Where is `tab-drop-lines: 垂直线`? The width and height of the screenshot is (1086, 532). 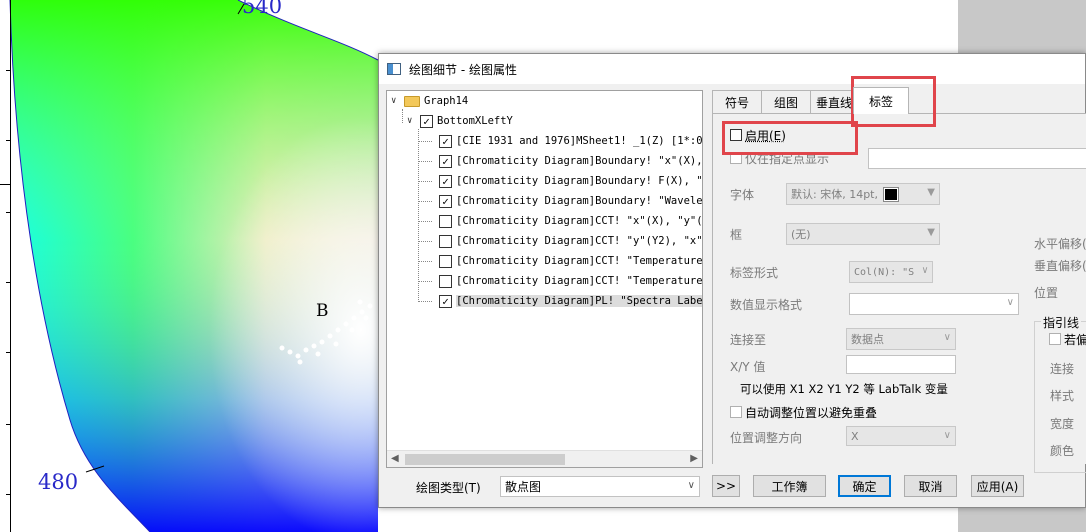
tab-drop-lines: 垂直线 is located at coordinates (833, 101).